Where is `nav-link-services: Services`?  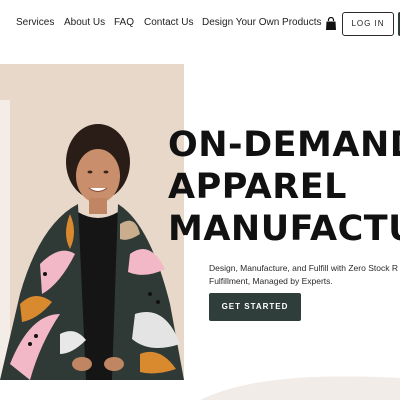 nav-link-services: Services is located at coordinates (35, 23).